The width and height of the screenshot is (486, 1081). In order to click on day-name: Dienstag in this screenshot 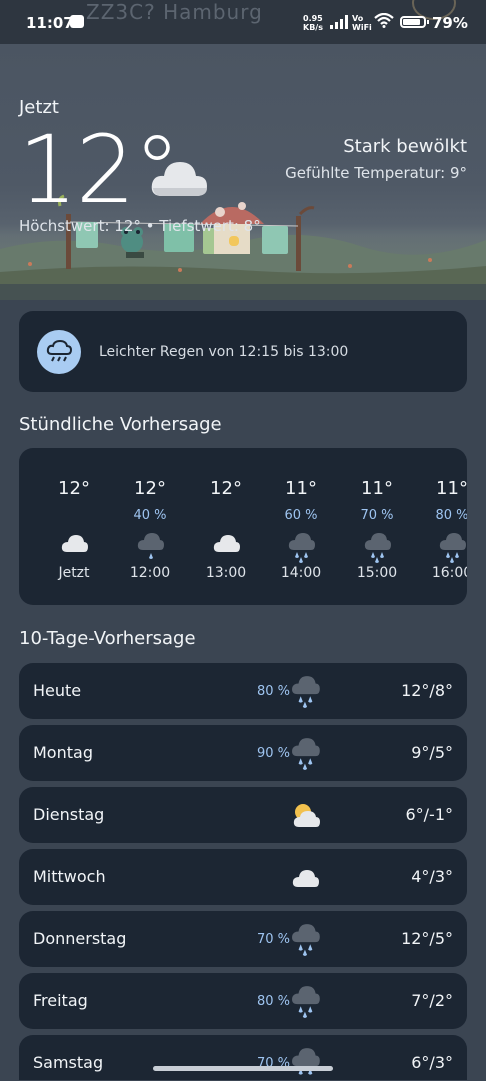, I will do `click(69, 814)`.